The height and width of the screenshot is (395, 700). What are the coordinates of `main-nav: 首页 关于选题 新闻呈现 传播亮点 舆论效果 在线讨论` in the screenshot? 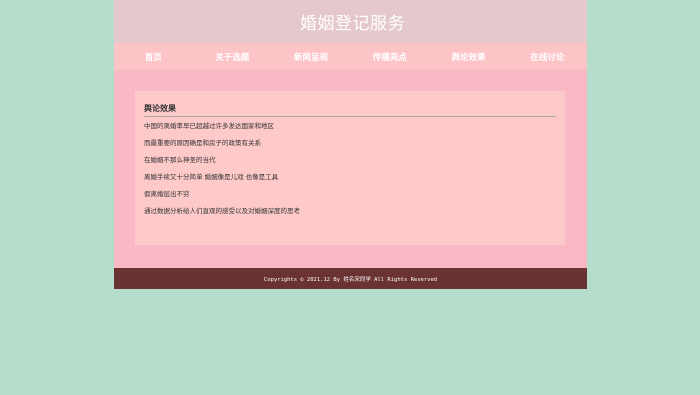 It's located at (350, 56).